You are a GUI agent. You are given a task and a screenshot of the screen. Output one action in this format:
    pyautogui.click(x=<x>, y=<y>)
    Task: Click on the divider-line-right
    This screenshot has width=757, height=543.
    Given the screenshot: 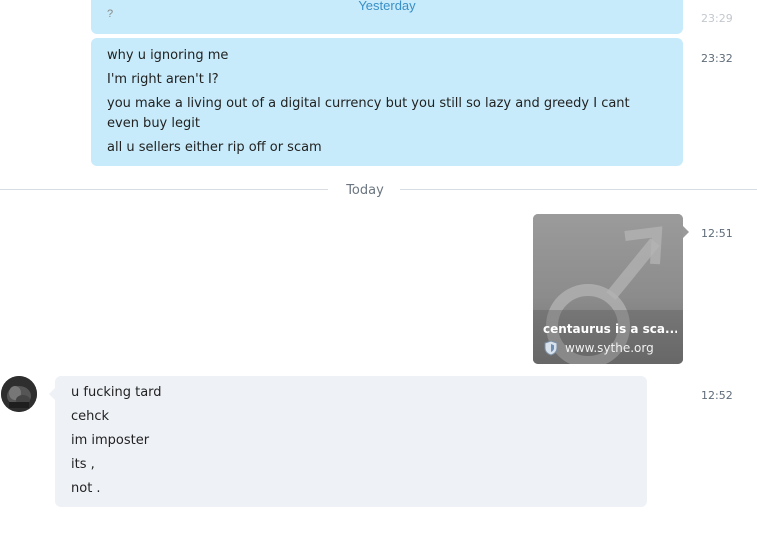 What is the action you would take?
    pyautogui.click(x=578, y=189)
    